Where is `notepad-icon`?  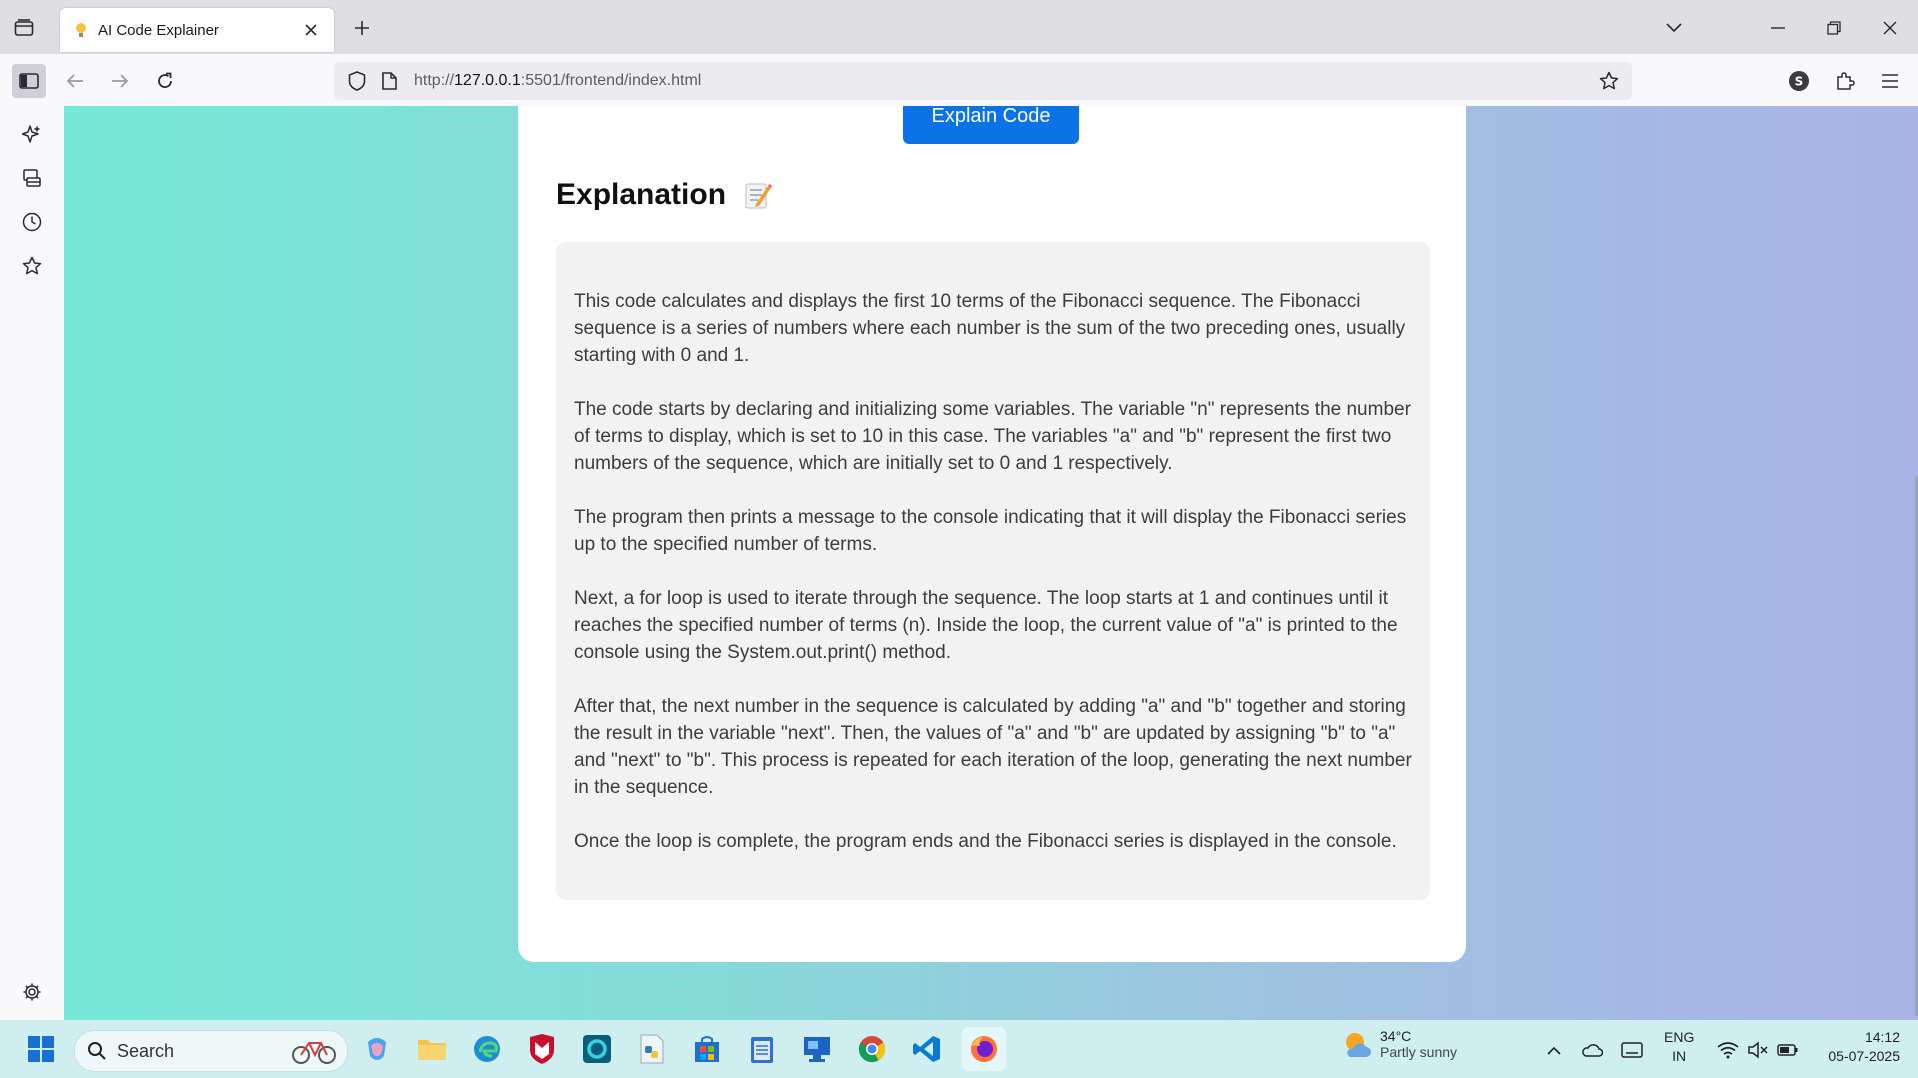
notepad-icon is located at coordinates (762, 1049).